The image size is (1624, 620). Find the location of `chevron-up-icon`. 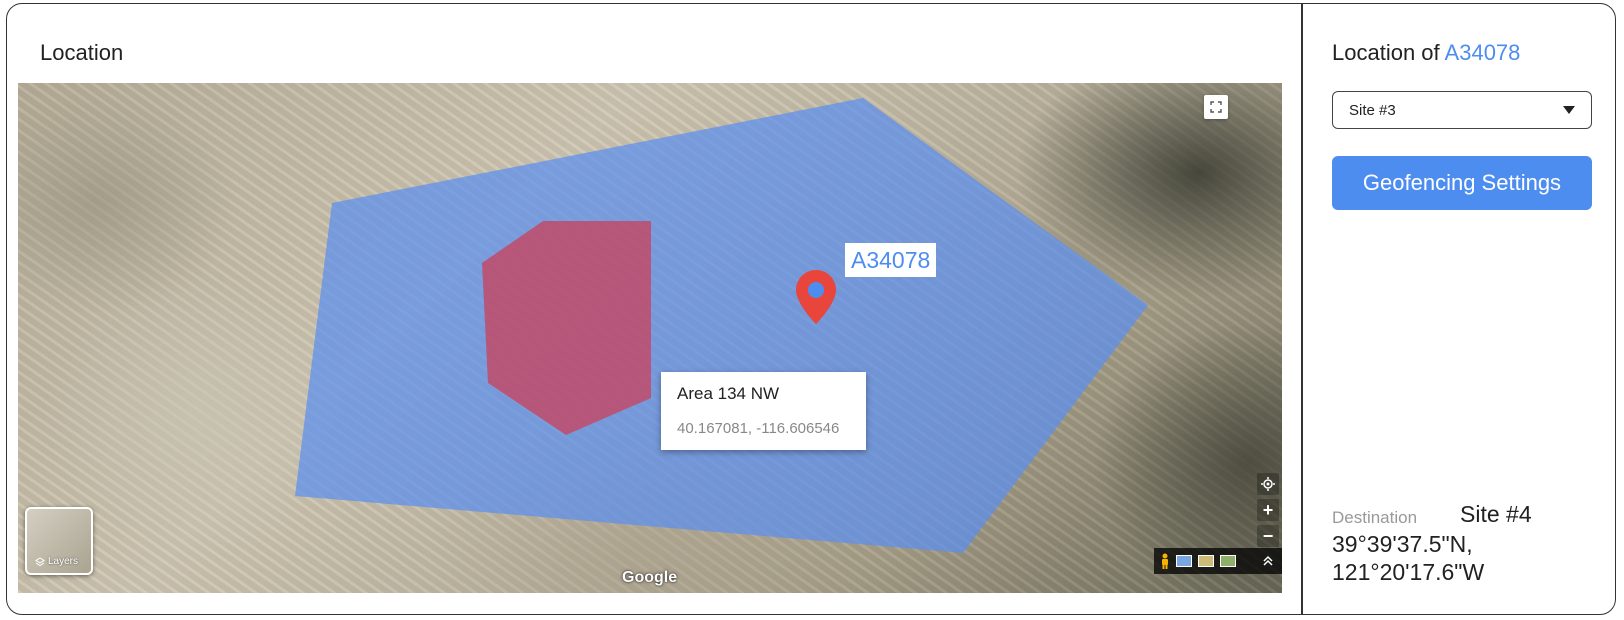

chevron-up-icon is located at coordinates (1268, 561).